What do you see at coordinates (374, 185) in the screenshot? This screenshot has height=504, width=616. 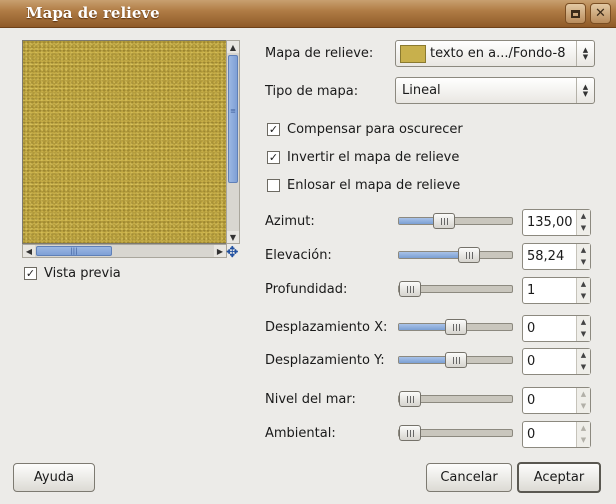 I see `option-label: Enlosar el mapa de relieve` at bounding box center [374, 185].